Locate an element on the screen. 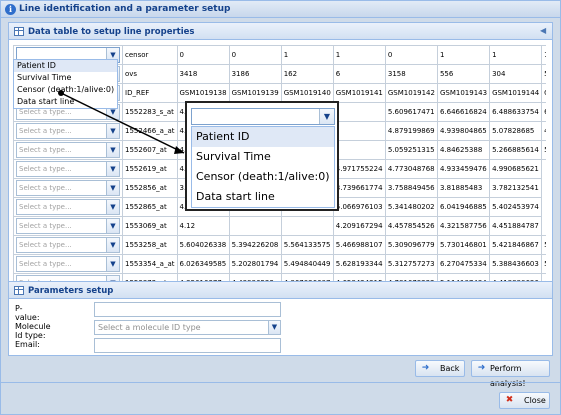  table-cell: 162 is located at coordinates (307, 74).